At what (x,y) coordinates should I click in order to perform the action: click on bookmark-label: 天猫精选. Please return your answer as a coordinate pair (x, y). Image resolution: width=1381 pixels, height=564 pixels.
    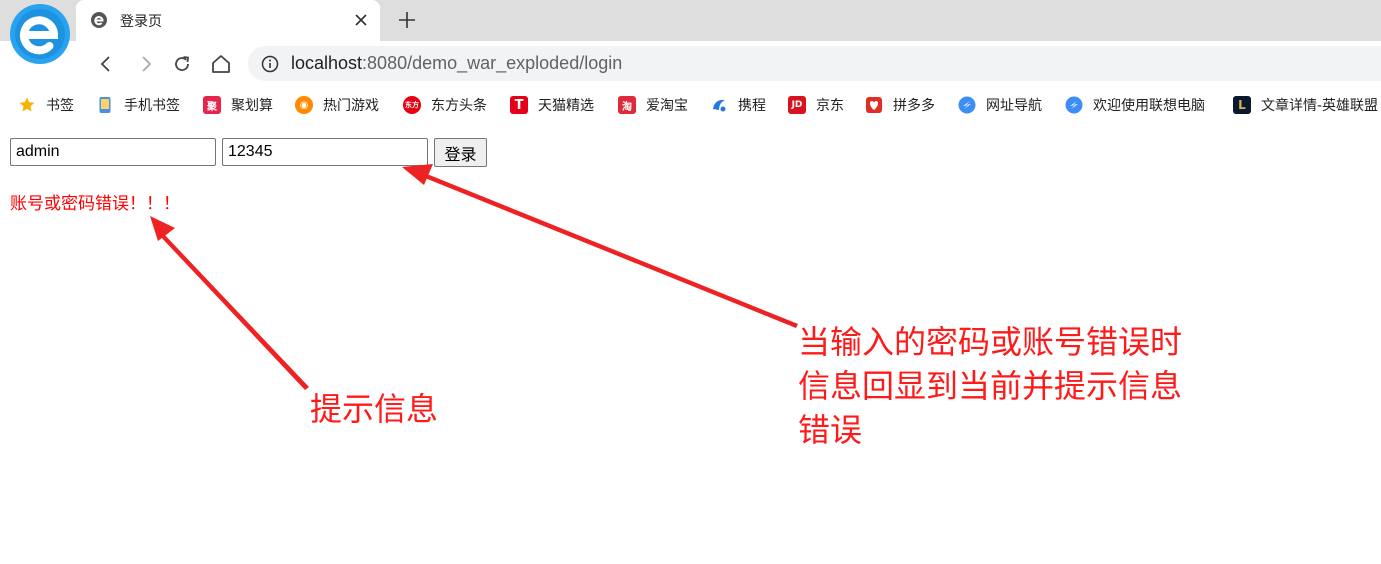
    Looking at the image, I should click on (566, 106).